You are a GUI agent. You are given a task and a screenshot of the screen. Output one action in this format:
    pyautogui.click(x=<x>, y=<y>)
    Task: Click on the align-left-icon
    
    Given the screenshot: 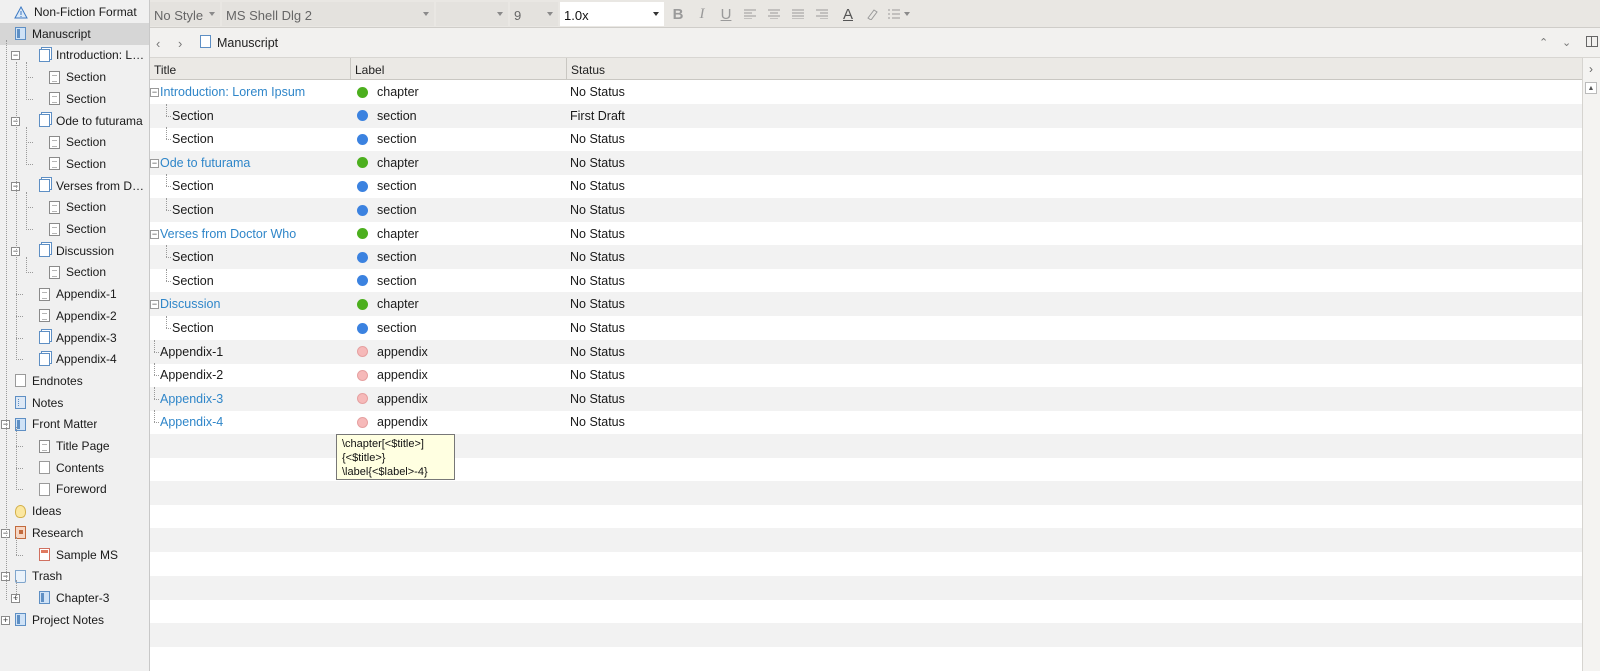 What is the action you would take?
    pyautogui.click(x=750, y=14)
    